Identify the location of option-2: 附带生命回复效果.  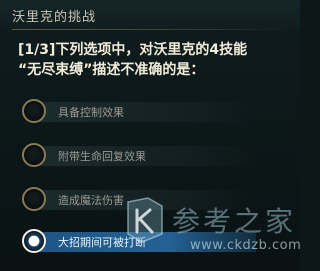
(144, 156).